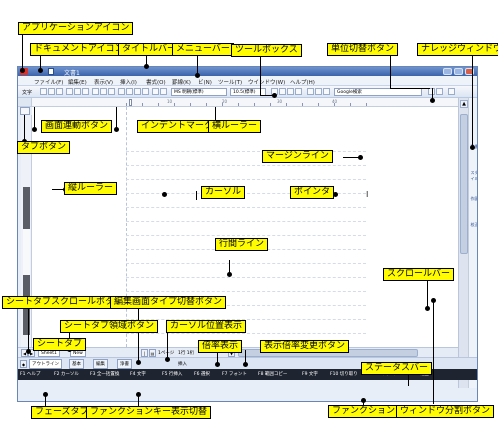 Image resolution: width=498 pixels, height=445 pixels. What do you see at coordinates (378, 92) in the screenshot?
I see `search-input: Google検索` at bounding box center [378, 92].